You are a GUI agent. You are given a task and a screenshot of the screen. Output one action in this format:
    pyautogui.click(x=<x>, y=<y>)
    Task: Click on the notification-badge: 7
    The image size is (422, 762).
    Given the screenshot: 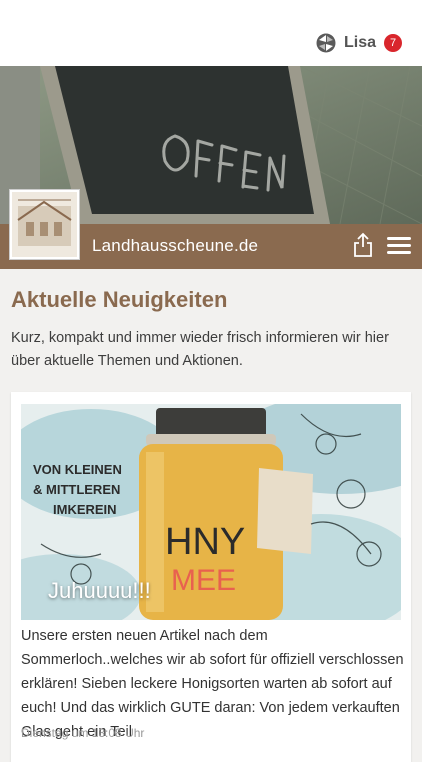 What is the action you would take?
    pyautogui.click(x=393, y=43)
    